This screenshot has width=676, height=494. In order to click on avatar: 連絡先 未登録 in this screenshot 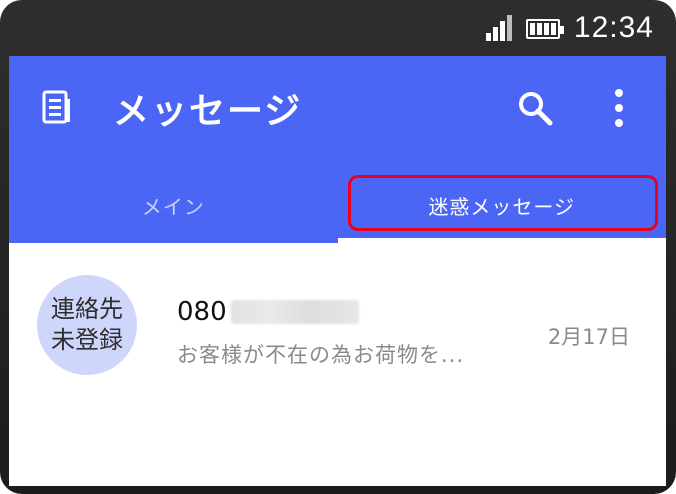, I will do `click(87, 325)`.